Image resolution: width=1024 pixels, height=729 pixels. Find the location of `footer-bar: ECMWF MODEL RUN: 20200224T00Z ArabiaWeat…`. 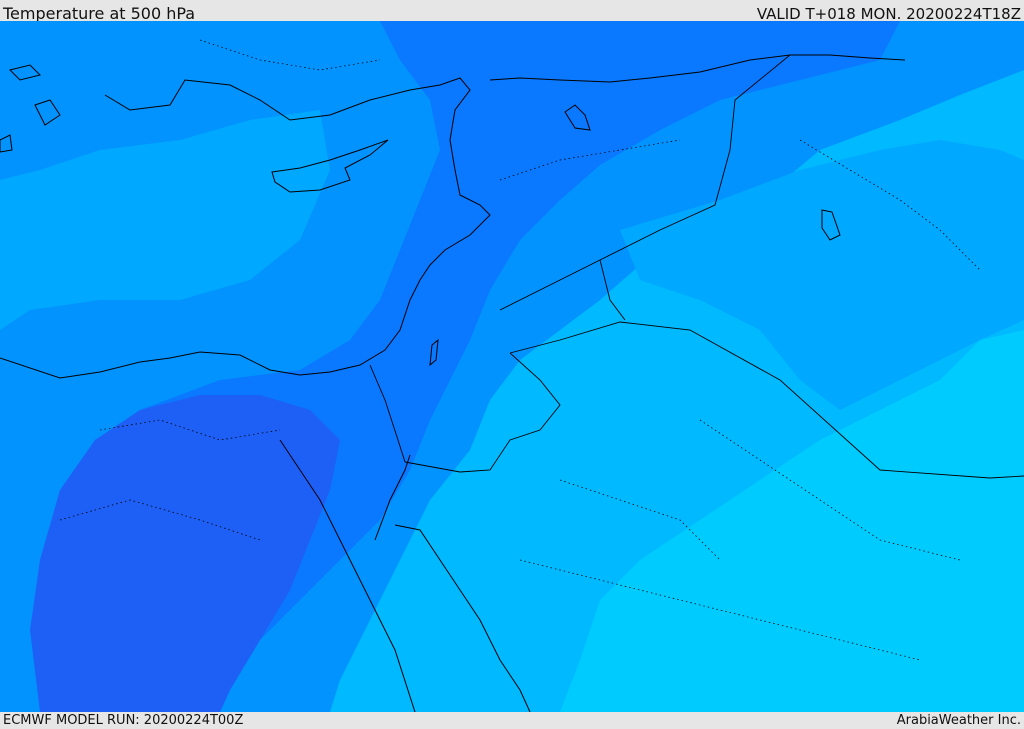

footer-bar: ECMWF MODEL RUN: 20200224T00Z ArabiaWeat… is located at coordinates (512, 720).